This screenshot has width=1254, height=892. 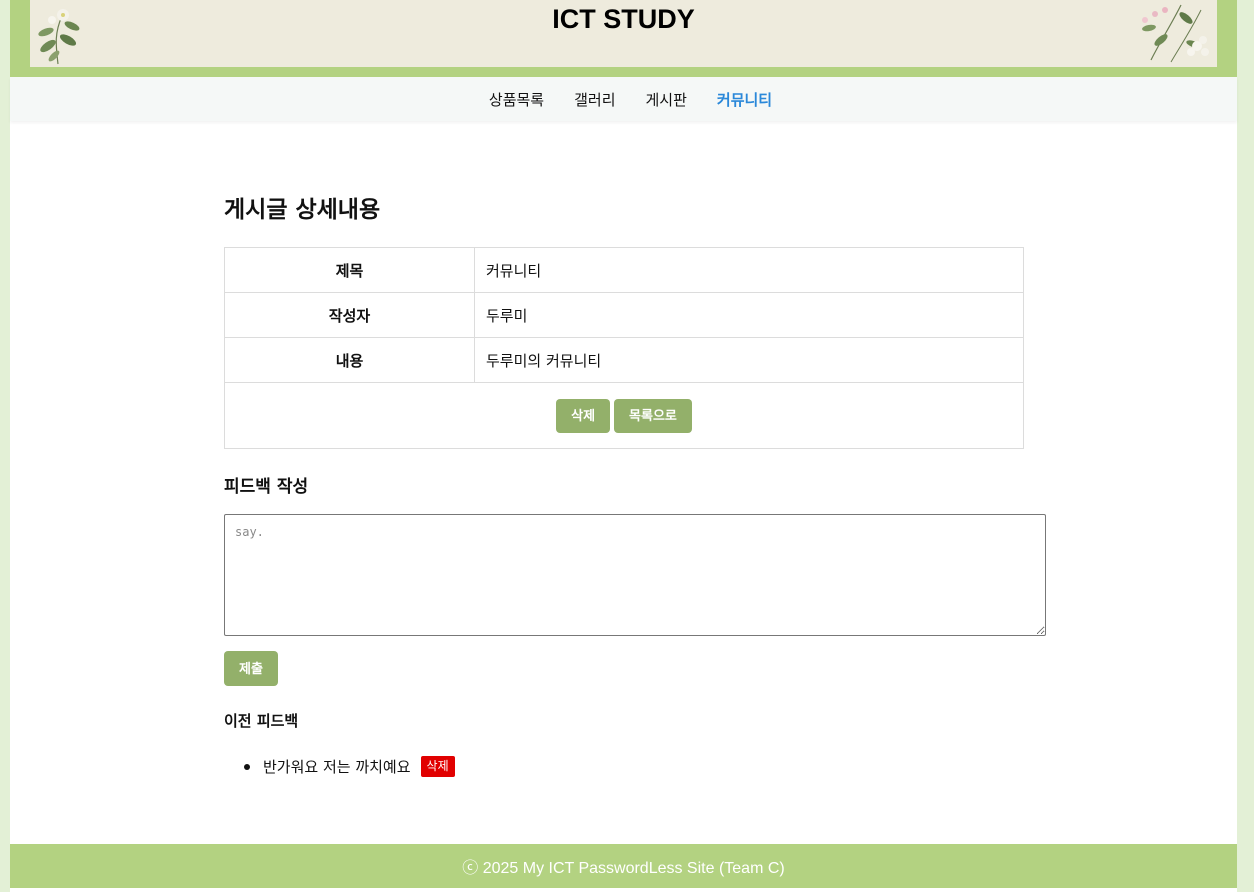 I want to click on site-header: ICT STUDY, so click(x=623, y=38).